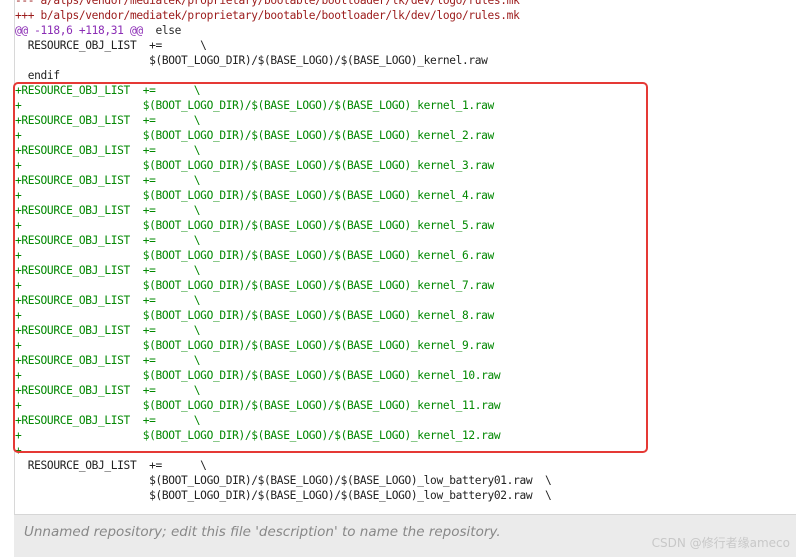  What do you see at coordinates (720, 543) in the screenshot?
I see `watermark: CSDN @修行者缘ameco` at bounding box center [720, 543].